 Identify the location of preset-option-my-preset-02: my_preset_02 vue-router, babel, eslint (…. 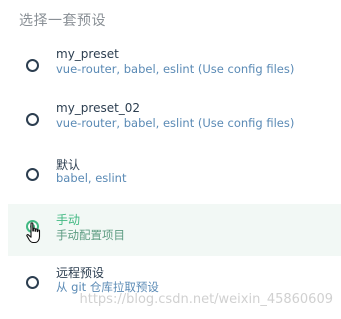
(174, 121).